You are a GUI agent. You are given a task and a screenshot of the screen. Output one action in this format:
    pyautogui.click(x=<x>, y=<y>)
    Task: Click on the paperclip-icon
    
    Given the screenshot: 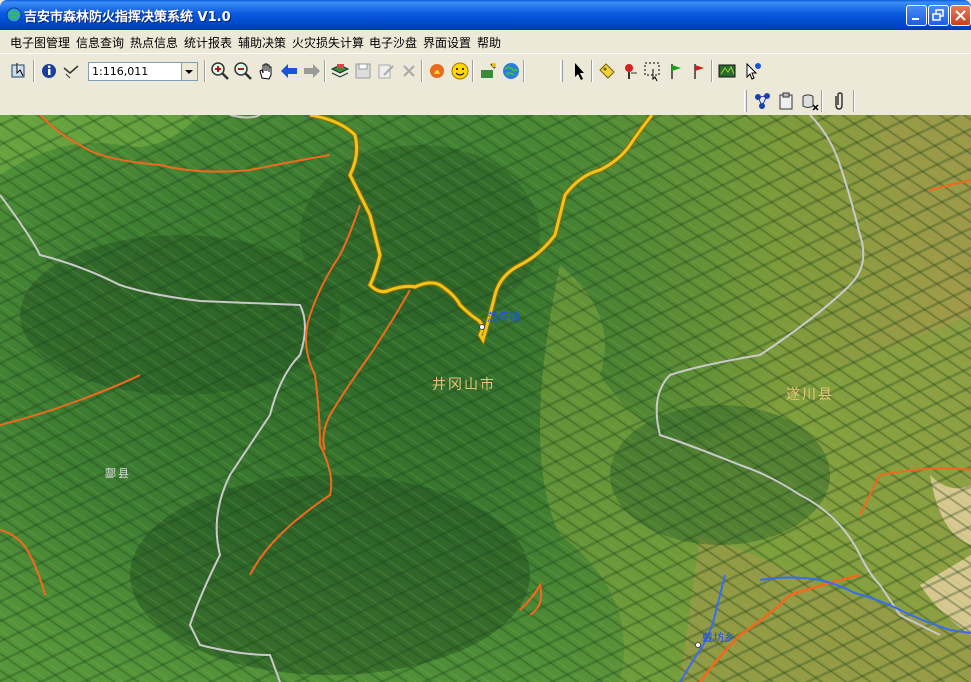 What is the action you would take?
    pyautogui.click(x=839, y=101)
    